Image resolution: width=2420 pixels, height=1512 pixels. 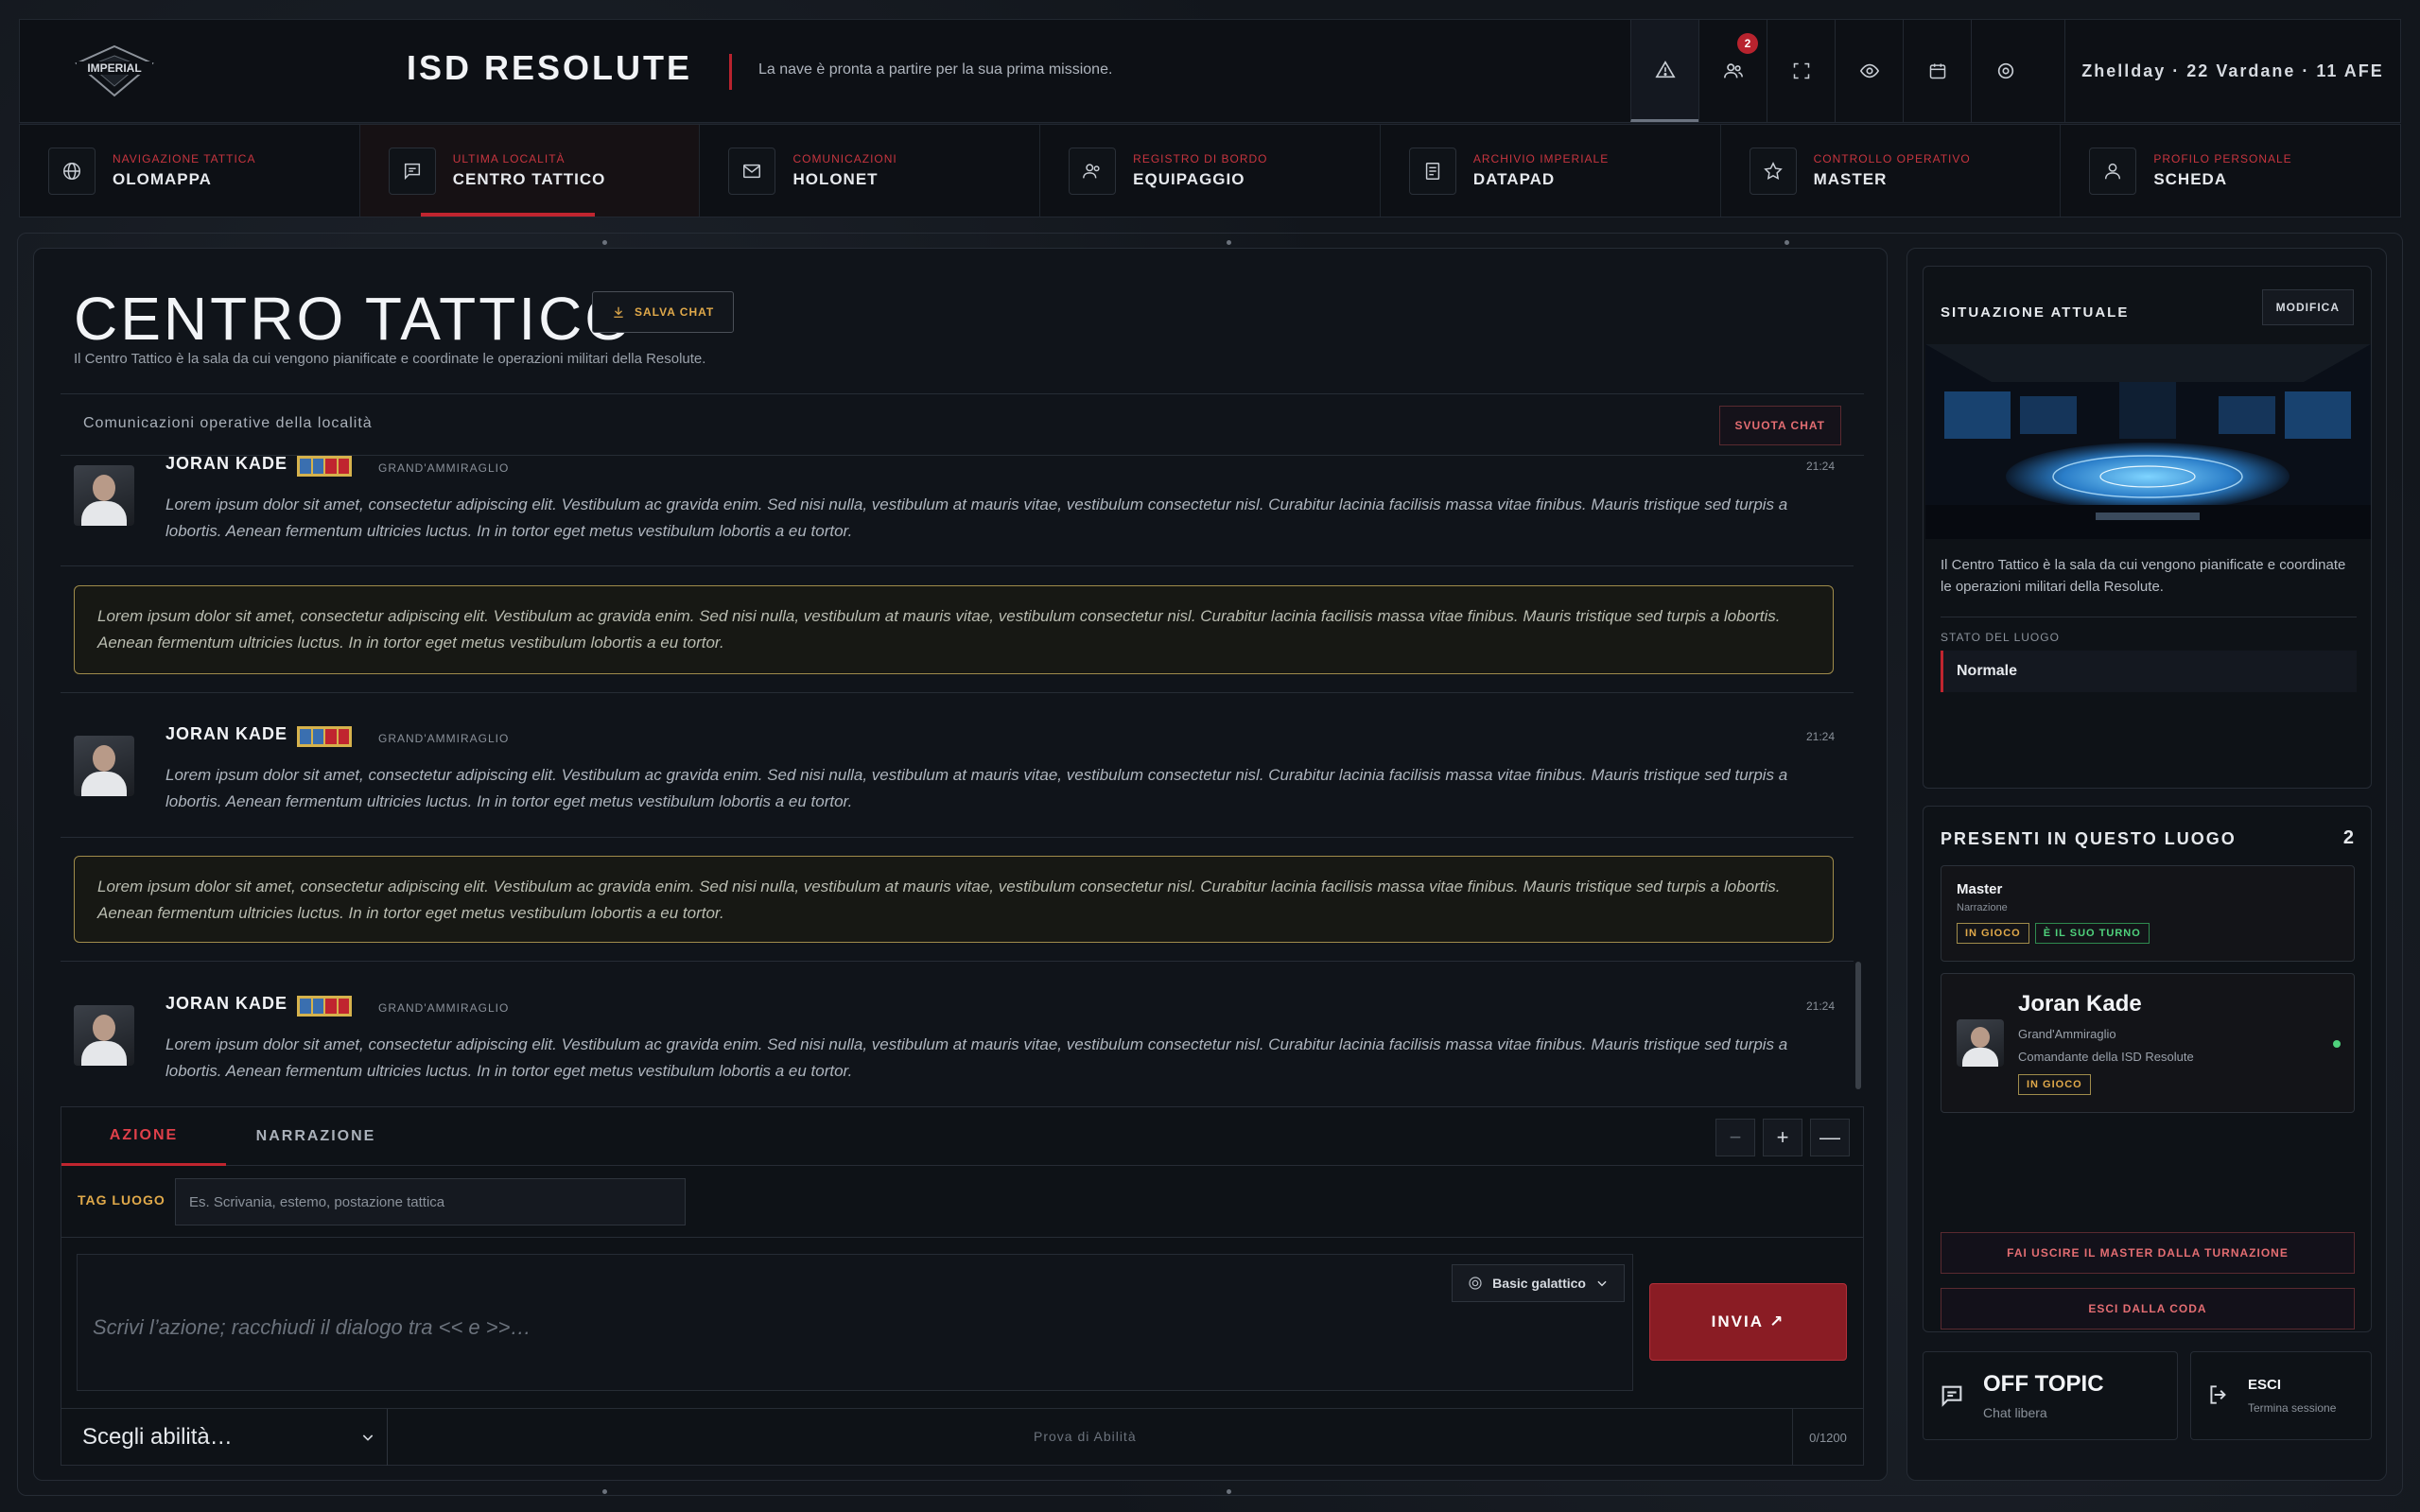 I want to click on nav-caption: ARCHIVIO IMPERIALE, so click(x=1541, y=159).